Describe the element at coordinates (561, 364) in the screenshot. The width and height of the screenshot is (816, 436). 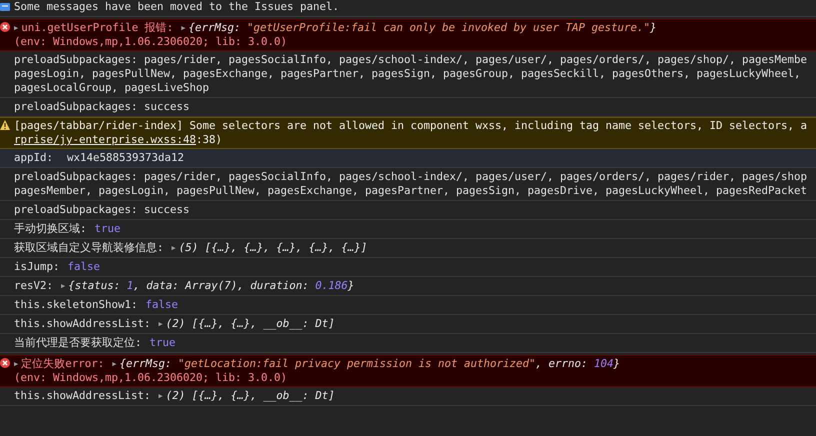
I see `object-preview: , errno:` at that location.